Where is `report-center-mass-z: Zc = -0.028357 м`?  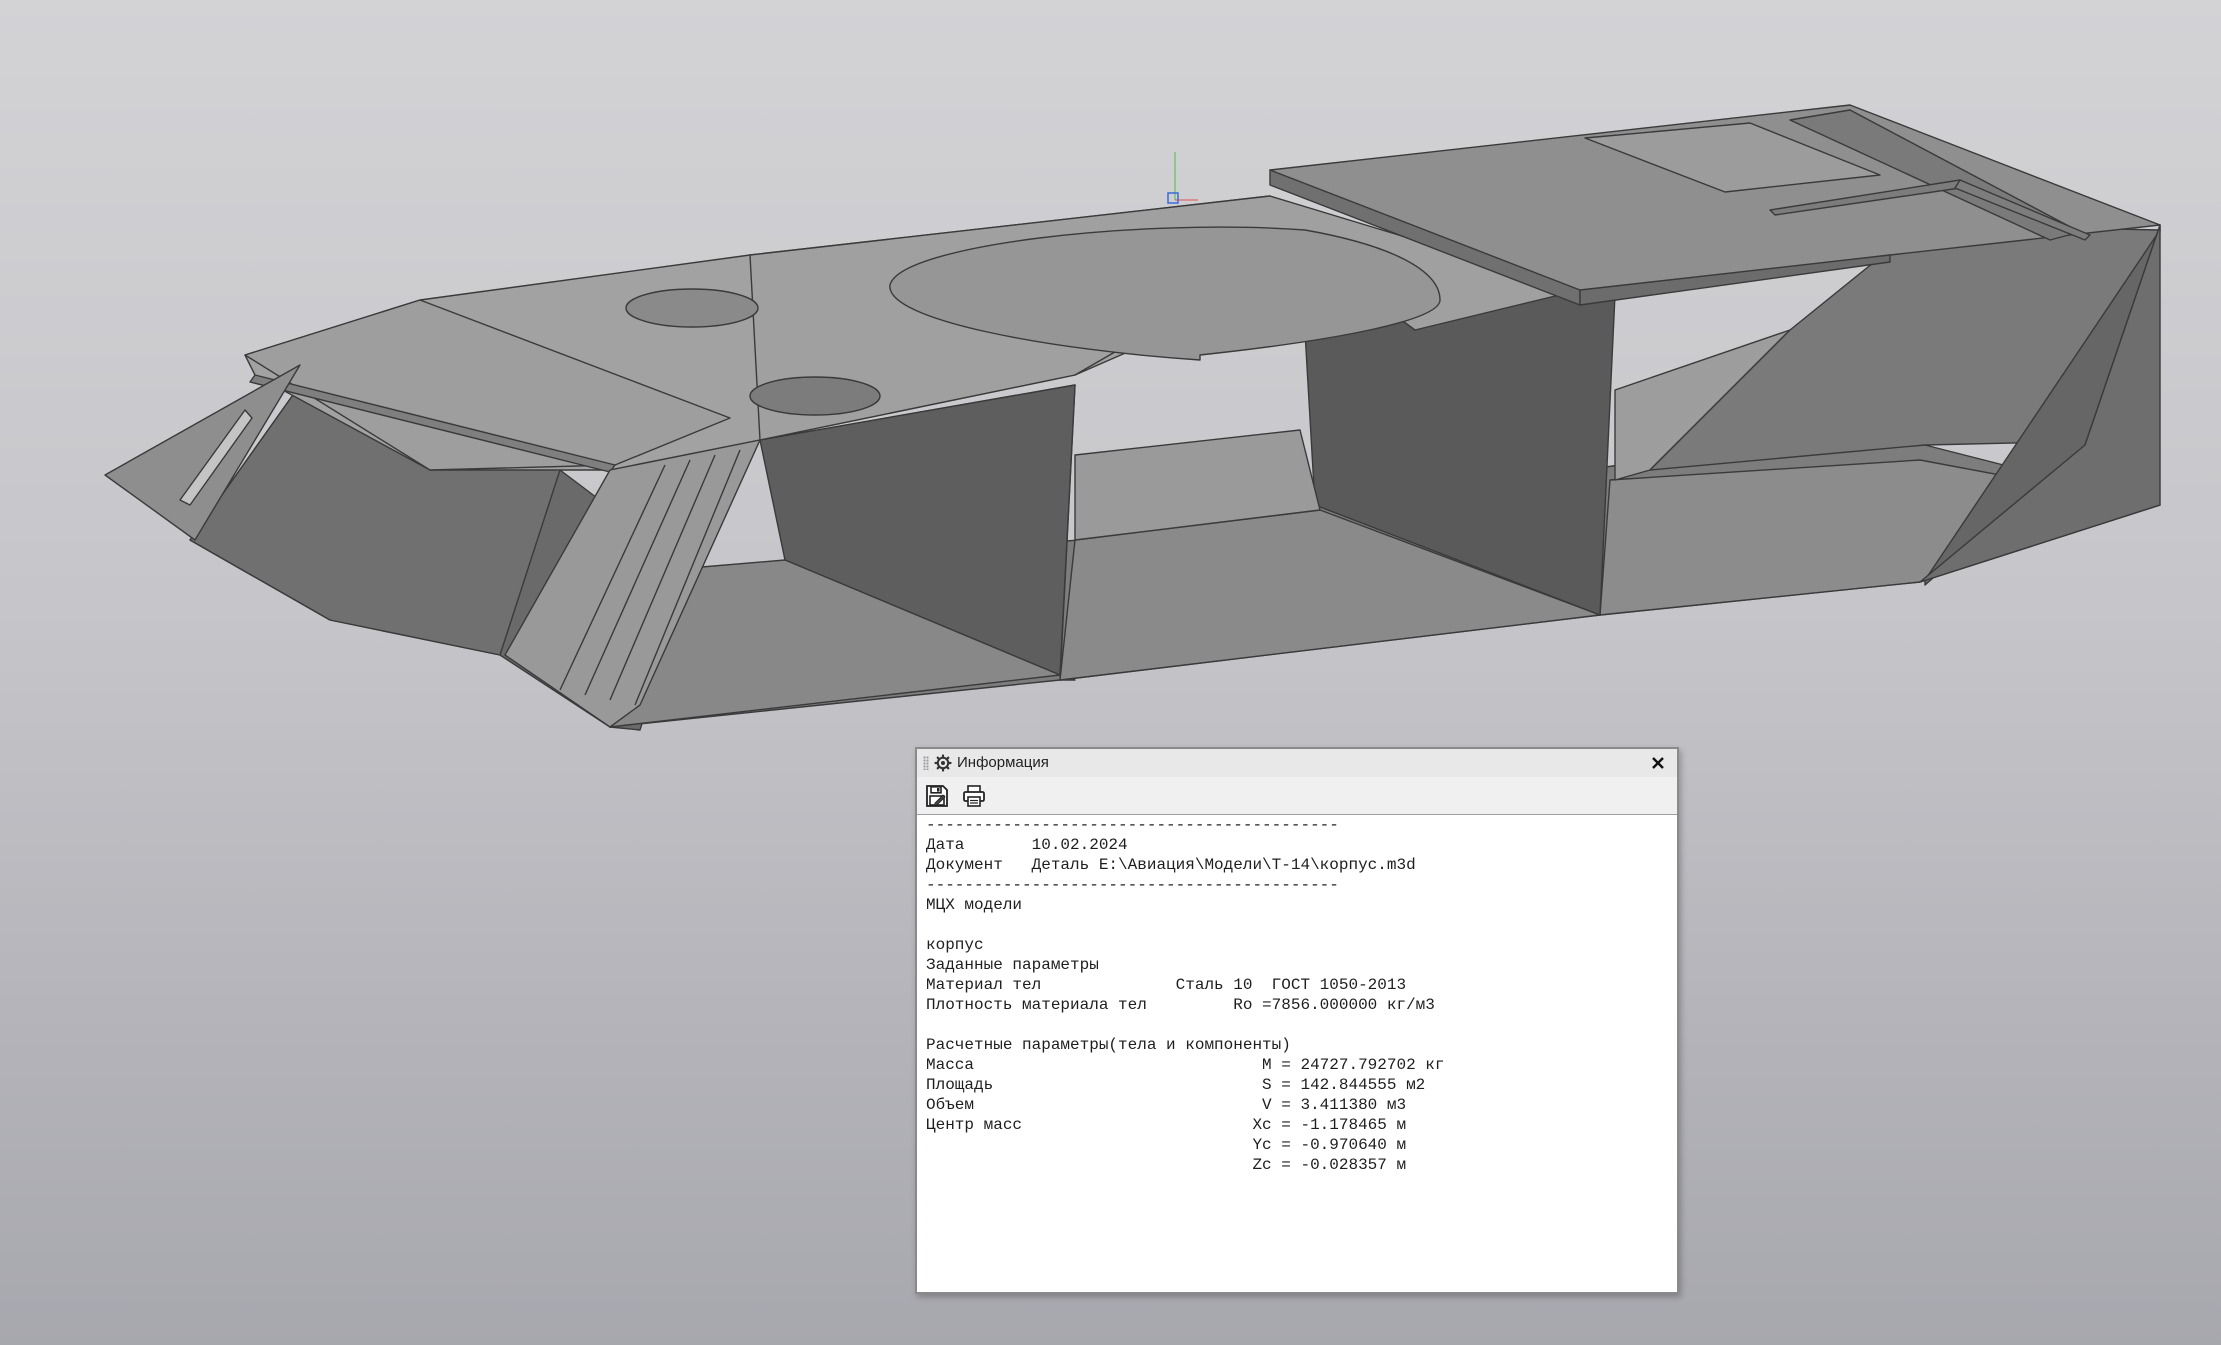 report-center-mass-z: Zc = -0.028357 м is located at coordinates (1166, 1165).